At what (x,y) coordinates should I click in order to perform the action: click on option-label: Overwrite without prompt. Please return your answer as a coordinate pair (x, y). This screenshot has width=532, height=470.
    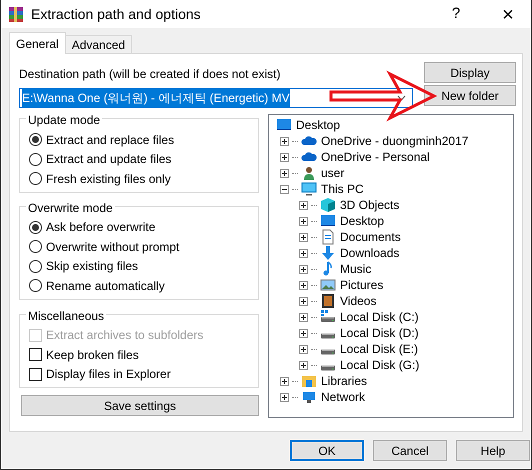
    Looking at the image, I should click on (113, 247).